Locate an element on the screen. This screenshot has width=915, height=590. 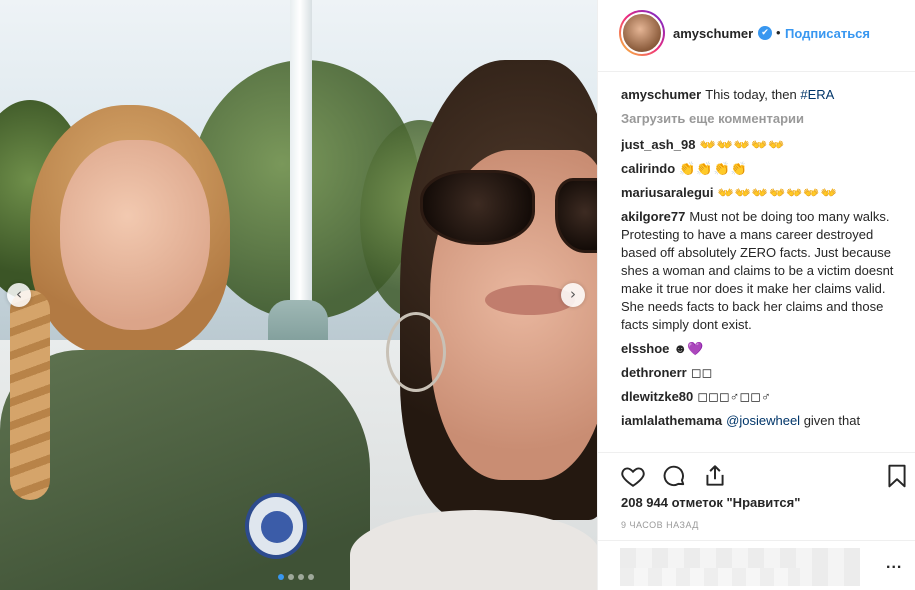
avatar-image is located at coordinates (642, 33).